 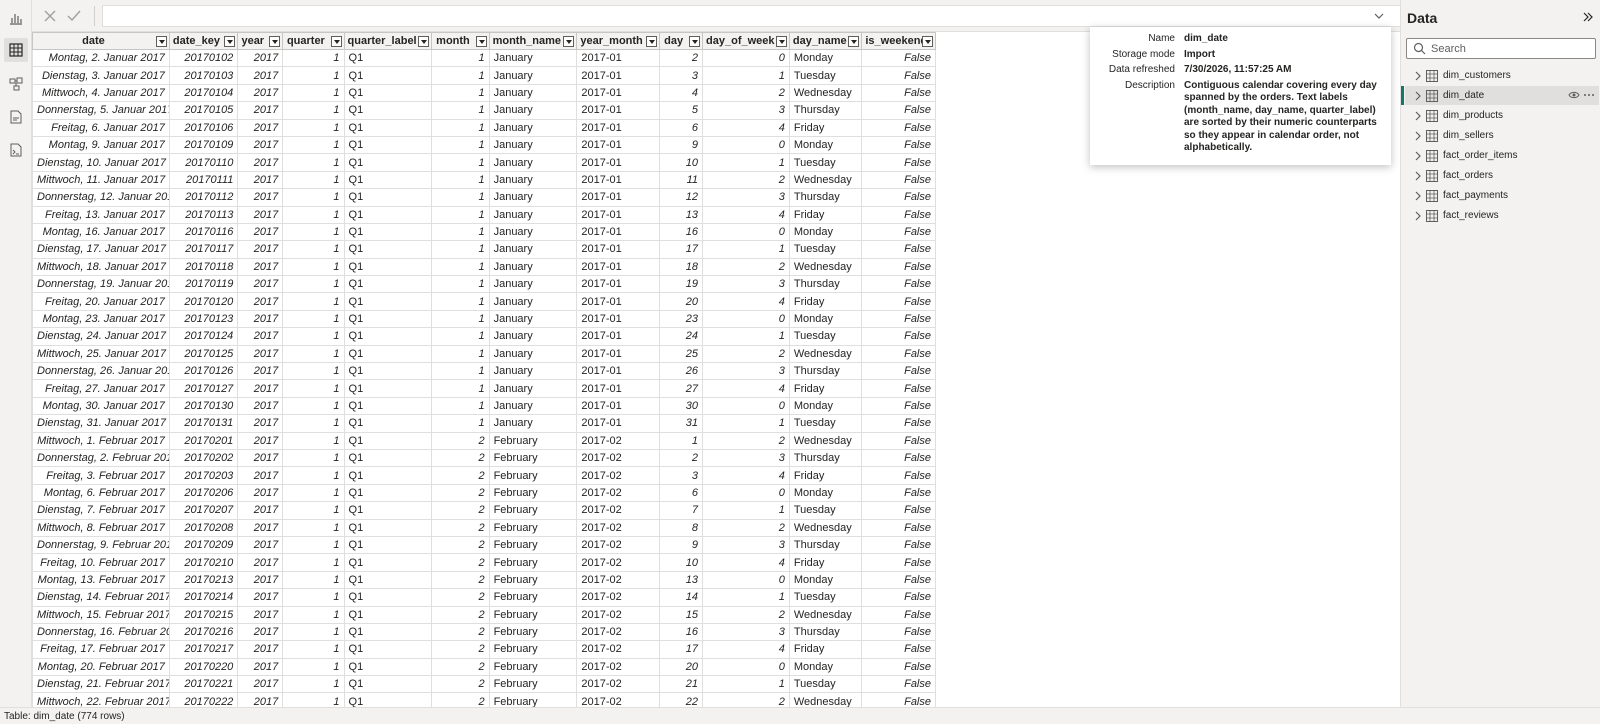 I want to click on column-header-day: day, so click(x=681, y=41).